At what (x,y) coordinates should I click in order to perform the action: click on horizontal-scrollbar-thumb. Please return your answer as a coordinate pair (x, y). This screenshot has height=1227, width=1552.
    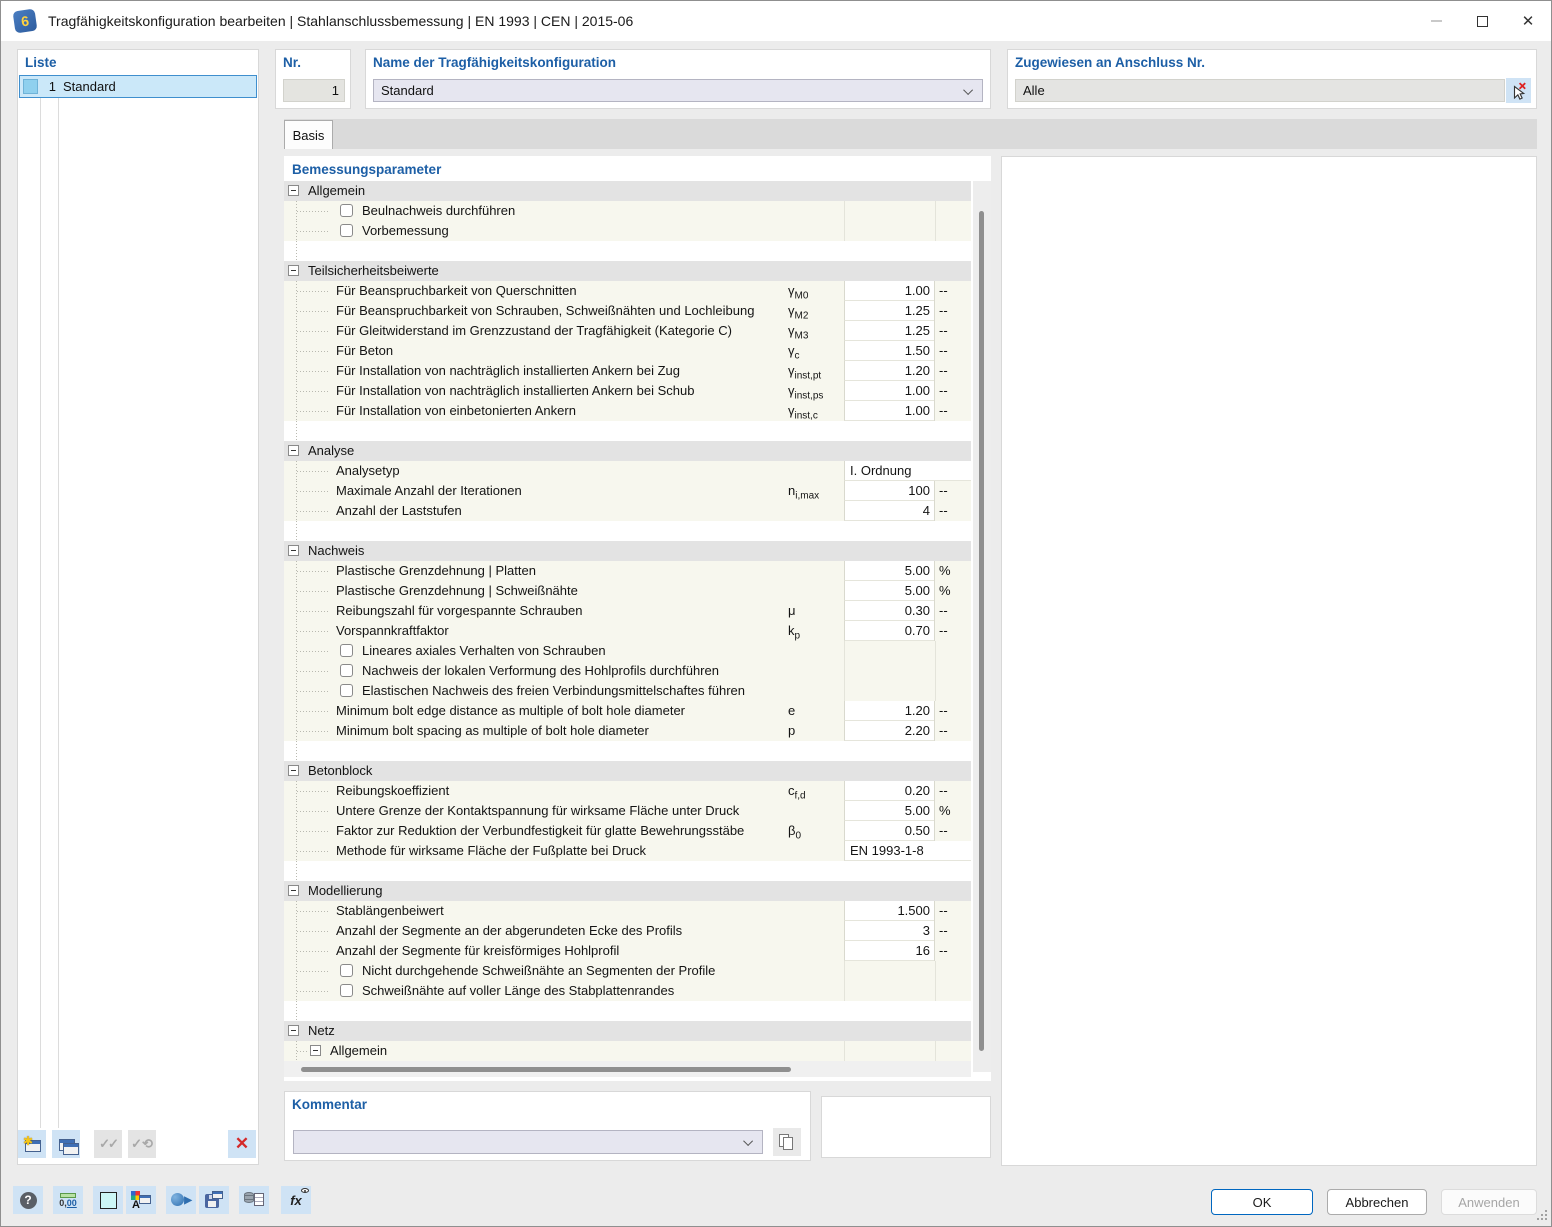
    Looking at the image, I should click on (546, 1069).